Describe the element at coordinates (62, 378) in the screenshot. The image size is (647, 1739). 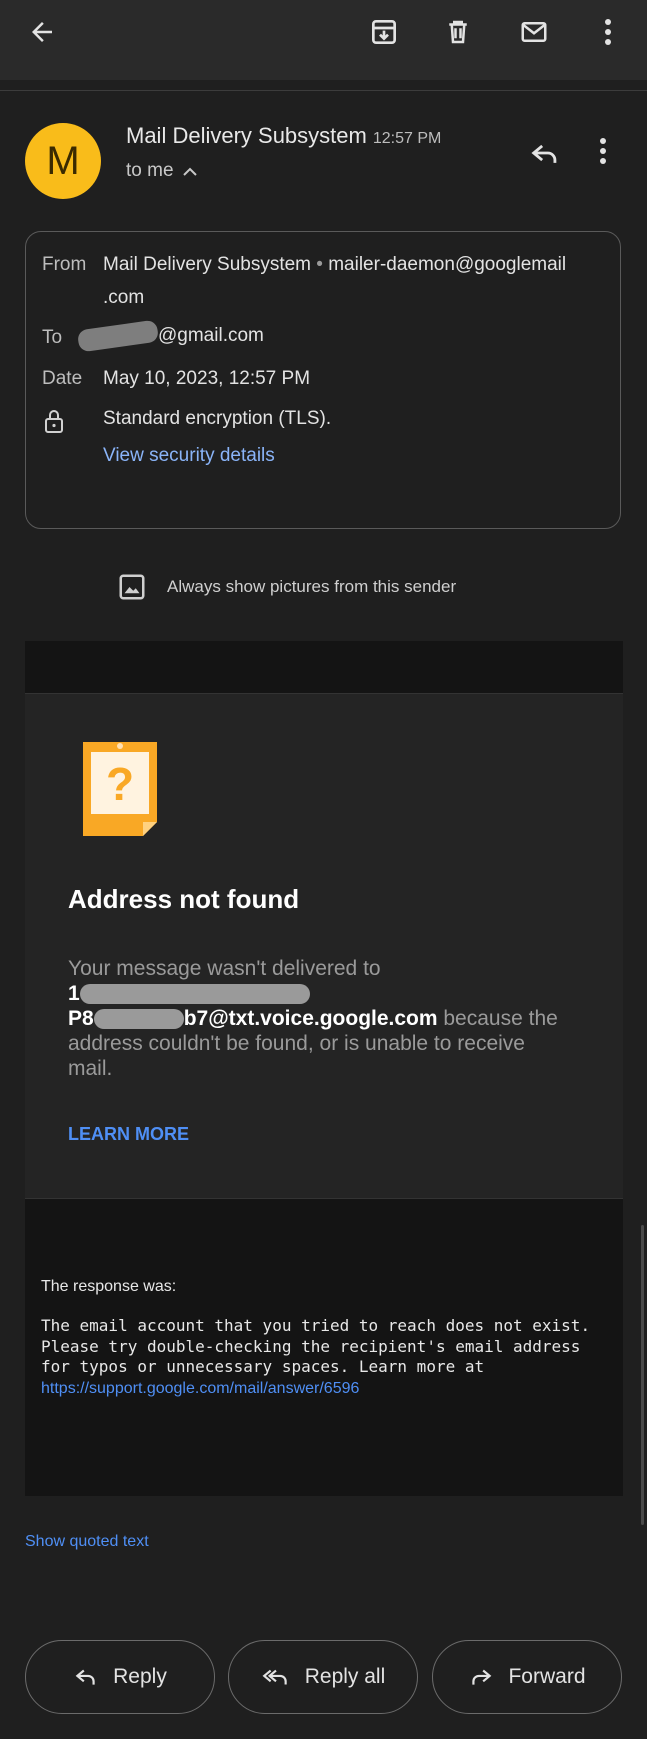
I see `date-label: Date` at that location.